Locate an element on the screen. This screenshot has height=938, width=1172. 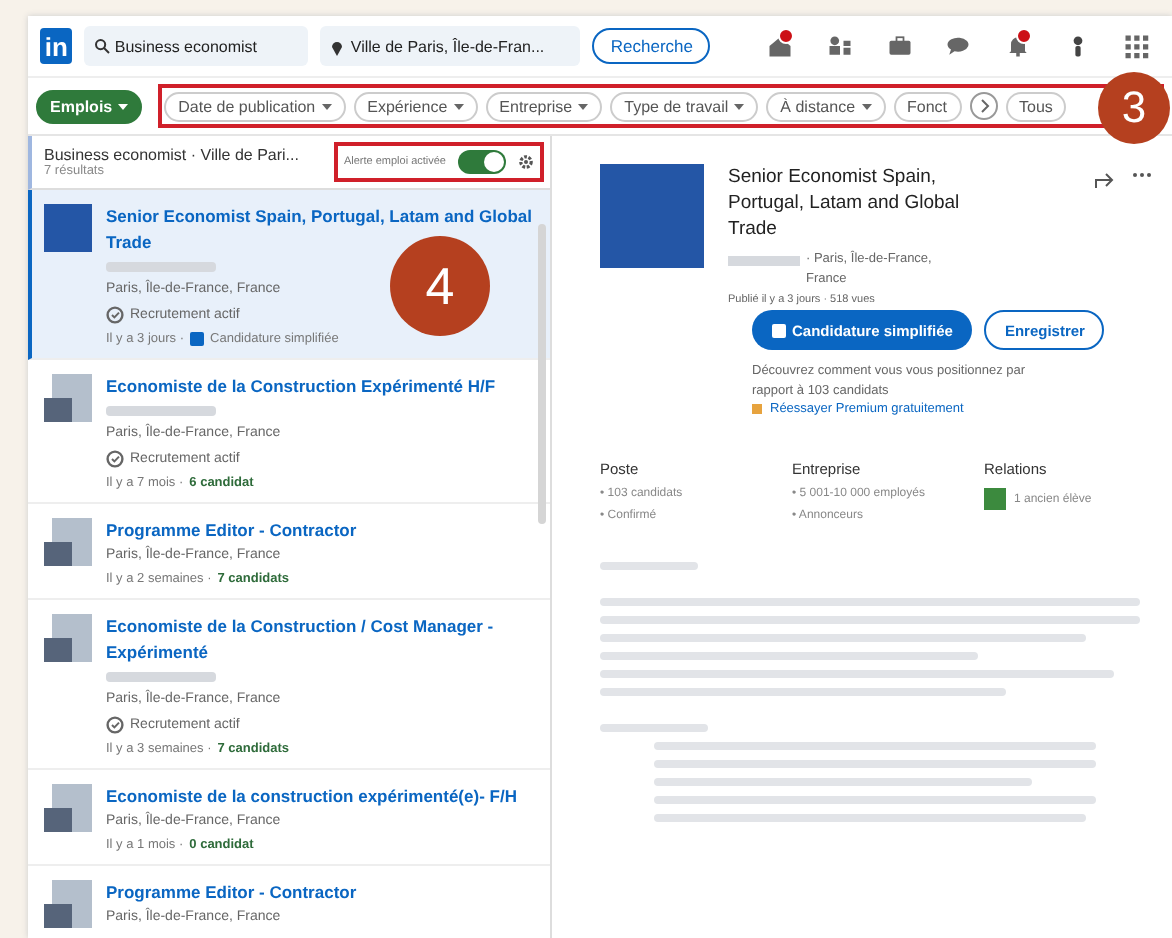
filter-chip: Date de publication is located at coordinates (255, 106).